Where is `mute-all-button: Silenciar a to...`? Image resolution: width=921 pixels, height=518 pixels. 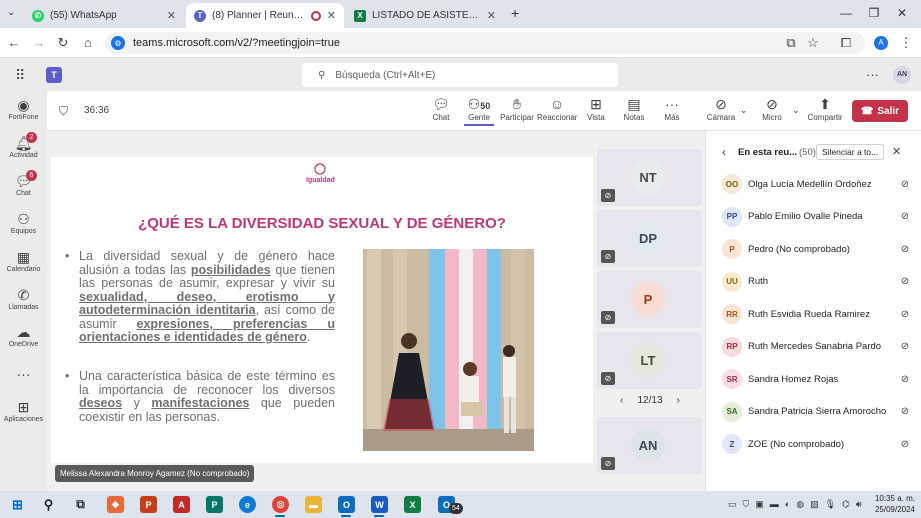
mute-all-button: Silenciar a to... is located at coordinates (850, 152).